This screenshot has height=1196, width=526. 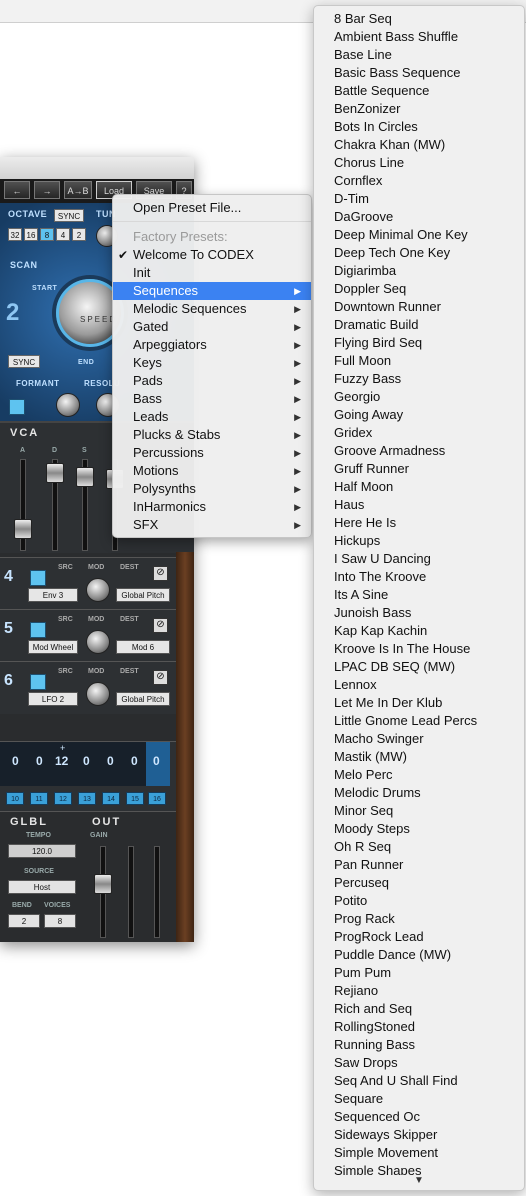 I want to click on menu-item-leads: Leads ▶, so click(x=212, y=417).